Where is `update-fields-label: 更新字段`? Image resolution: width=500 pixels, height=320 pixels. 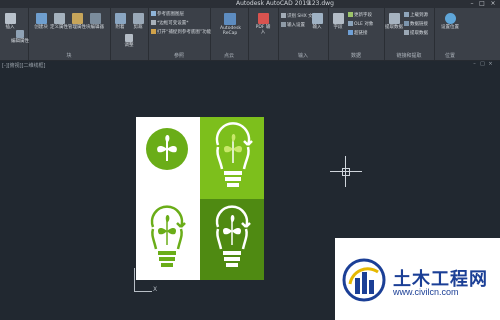 update-fields-label: 更新字段 is located at coordinates (363, 15).